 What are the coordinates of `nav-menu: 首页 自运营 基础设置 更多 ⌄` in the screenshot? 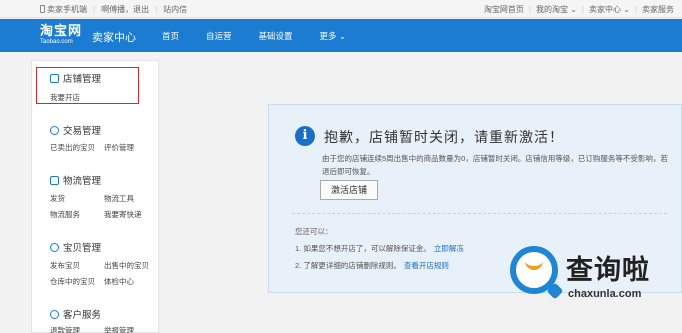 It's located at (267, 36).